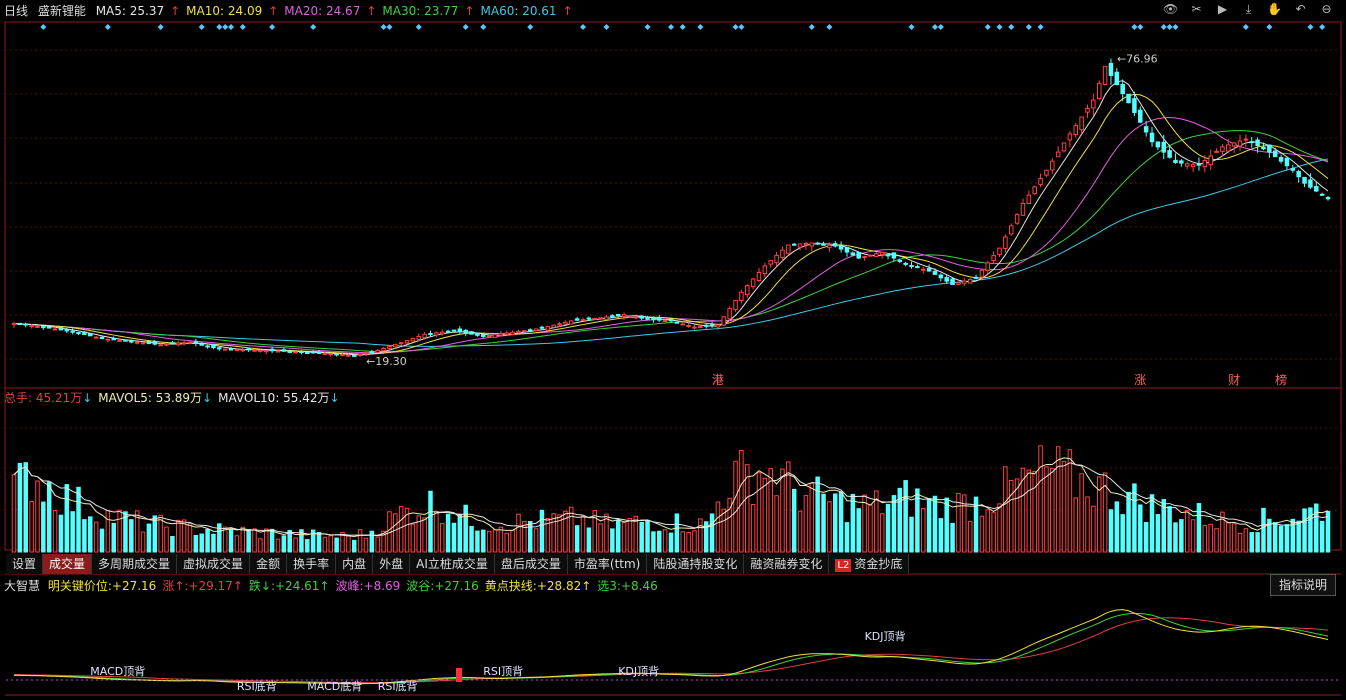 Image resolution: width=1346 pixels, height=700 pixels. What do you see at coordinates (1300, 9) in the screenshot?
I see `undo-icon: ↶` at bounding box center [1300, 9].